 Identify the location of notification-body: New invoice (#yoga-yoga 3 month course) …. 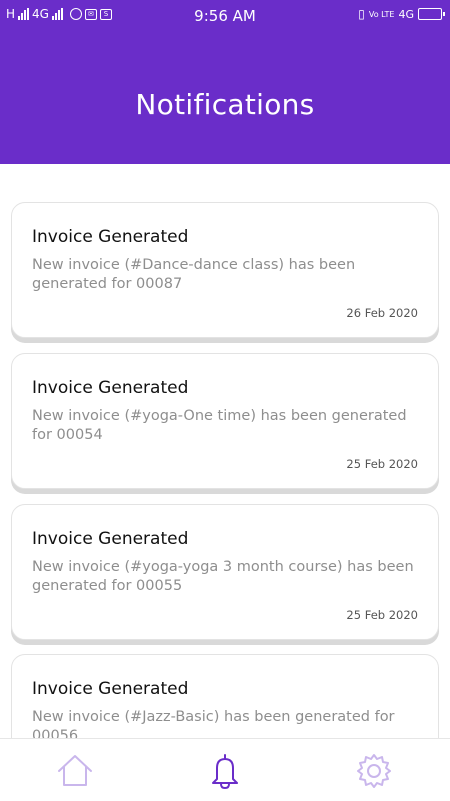
(223, 576).